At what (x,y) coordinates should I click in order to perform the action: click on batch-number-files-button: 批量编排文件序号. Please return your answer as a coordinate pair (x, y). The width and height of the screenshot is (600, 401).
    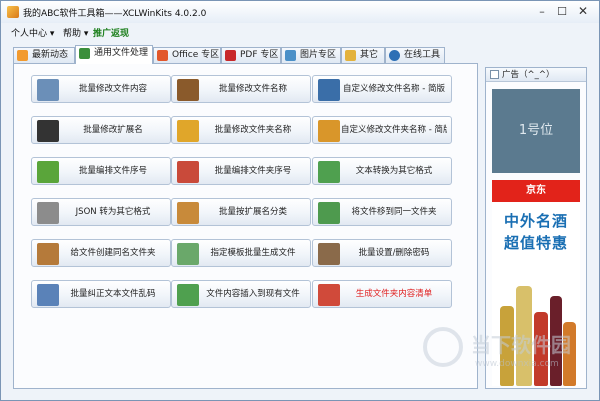
    Looking at the image, I should click on (101, 171).